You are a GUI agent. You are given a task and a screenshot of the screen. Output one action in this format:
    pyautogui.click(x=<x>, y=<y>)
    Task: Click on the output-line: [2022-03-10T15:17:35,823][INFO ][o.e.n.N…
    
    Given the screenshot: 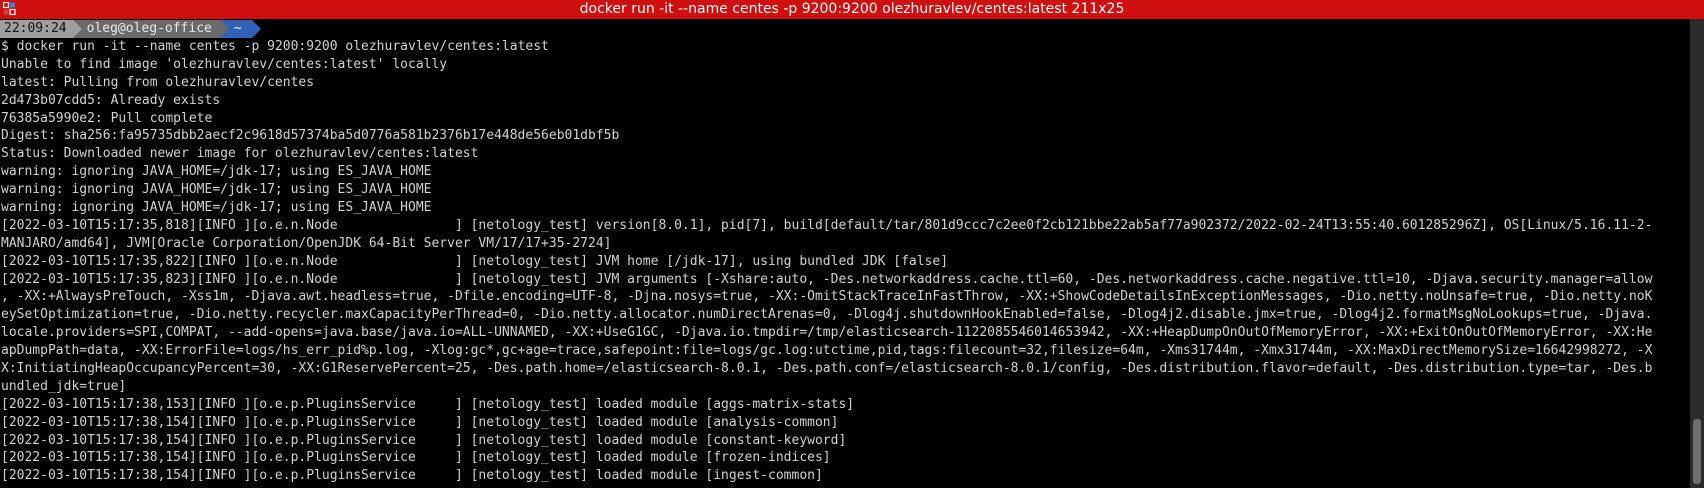 What is the action you would take?
    pyautogui.click(x=827, y=279)
    